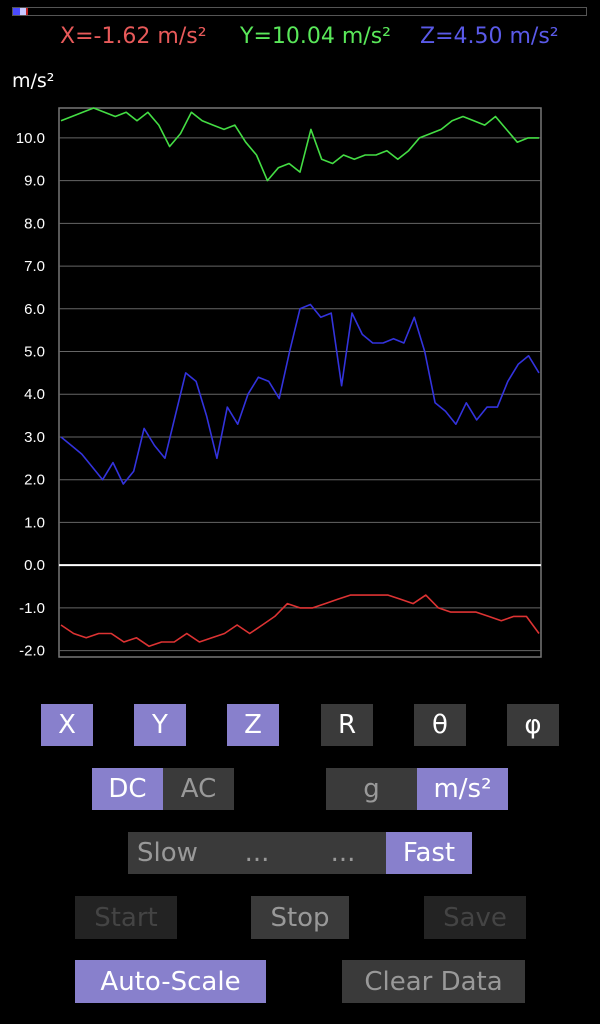 Image resolution: width=600 pixels, height=1024 pixels. Describe the element at coordinates (34, 394) in the screenshot. I see `y-tick-label: 4.0` at that location.